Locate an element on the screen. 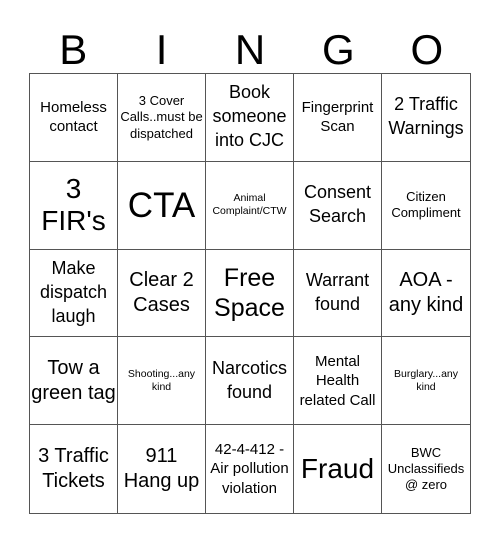 The height and width of the screenshot is (544, 500). bingo-cell-b5: 3 Traffic Tickets is located at coordinates (74, 469).